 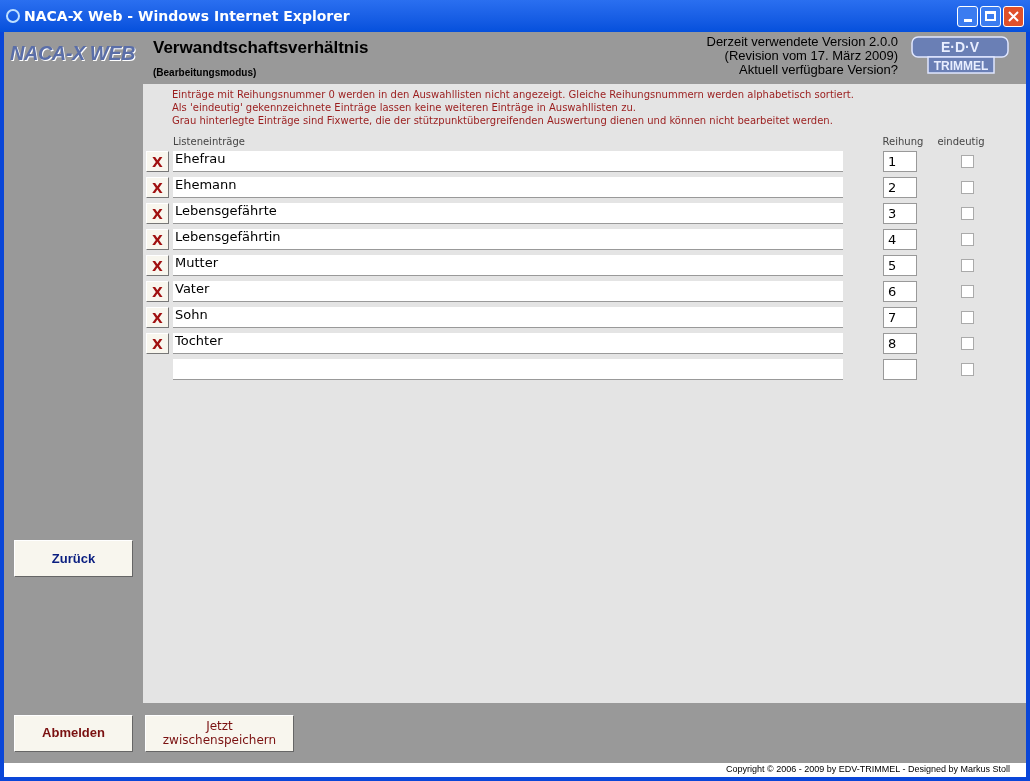 I want to click on version-text: Aktuell verfügbare Version?, so click(x=818, y=70).